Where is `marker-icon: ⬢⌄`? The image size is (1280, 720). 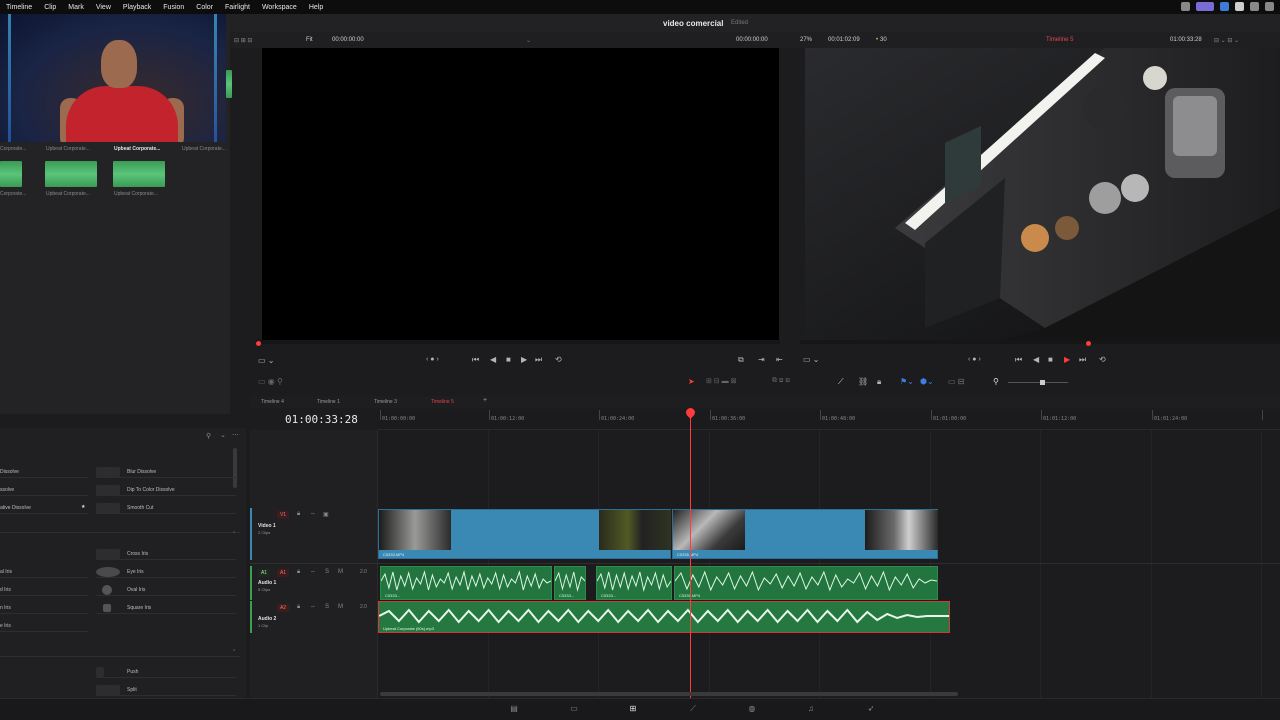 marker-icon: ⬢⌄ is located at coordinates (927, 381).